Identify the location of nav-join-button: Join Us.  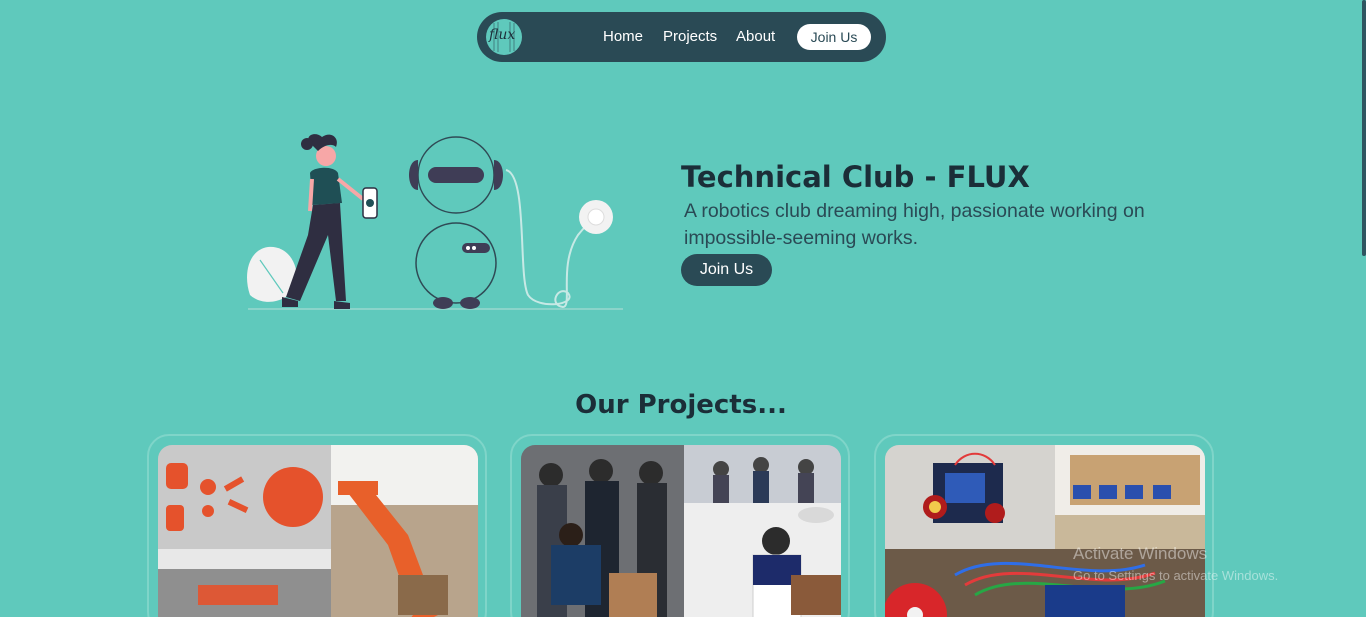
(834, 37).